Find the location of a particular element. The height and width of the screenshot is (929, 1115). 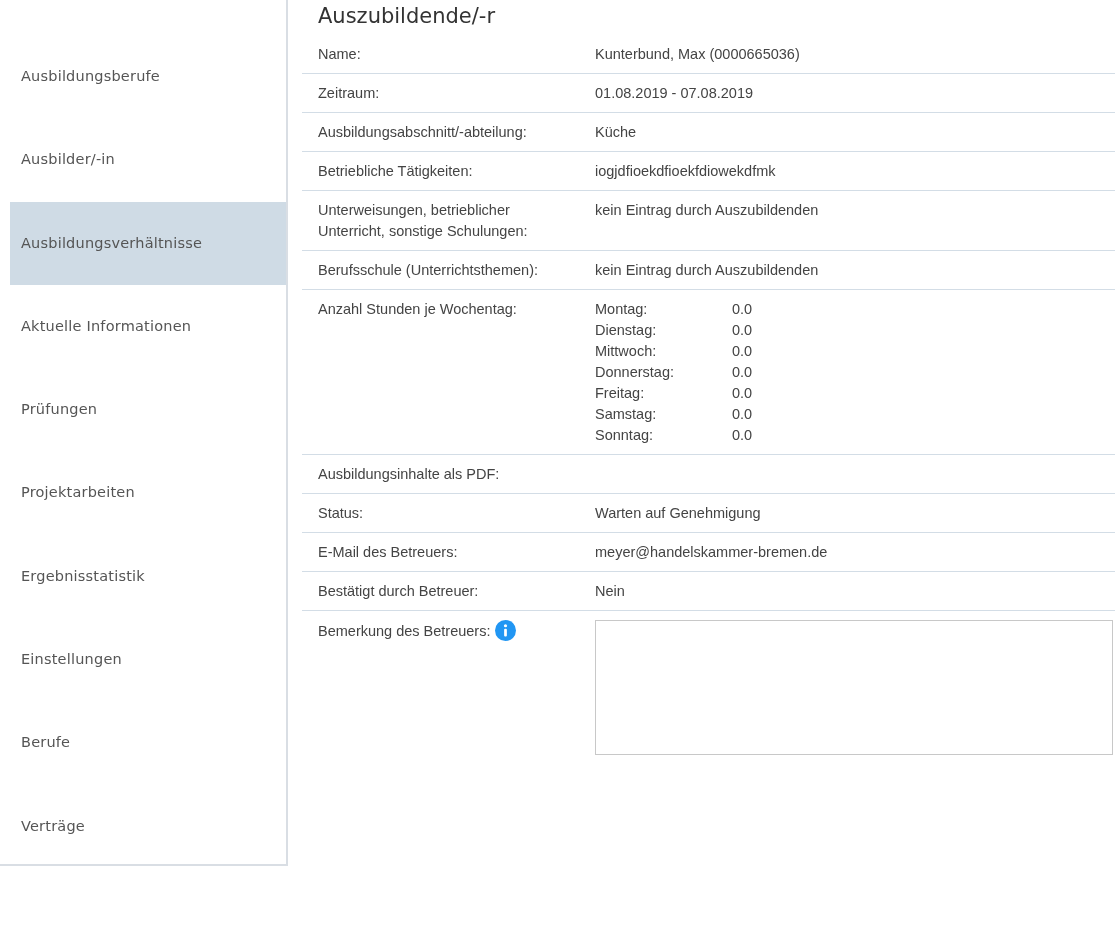

sidebar-item: Ausbildungsberufe is located at coordinates (148, 77).